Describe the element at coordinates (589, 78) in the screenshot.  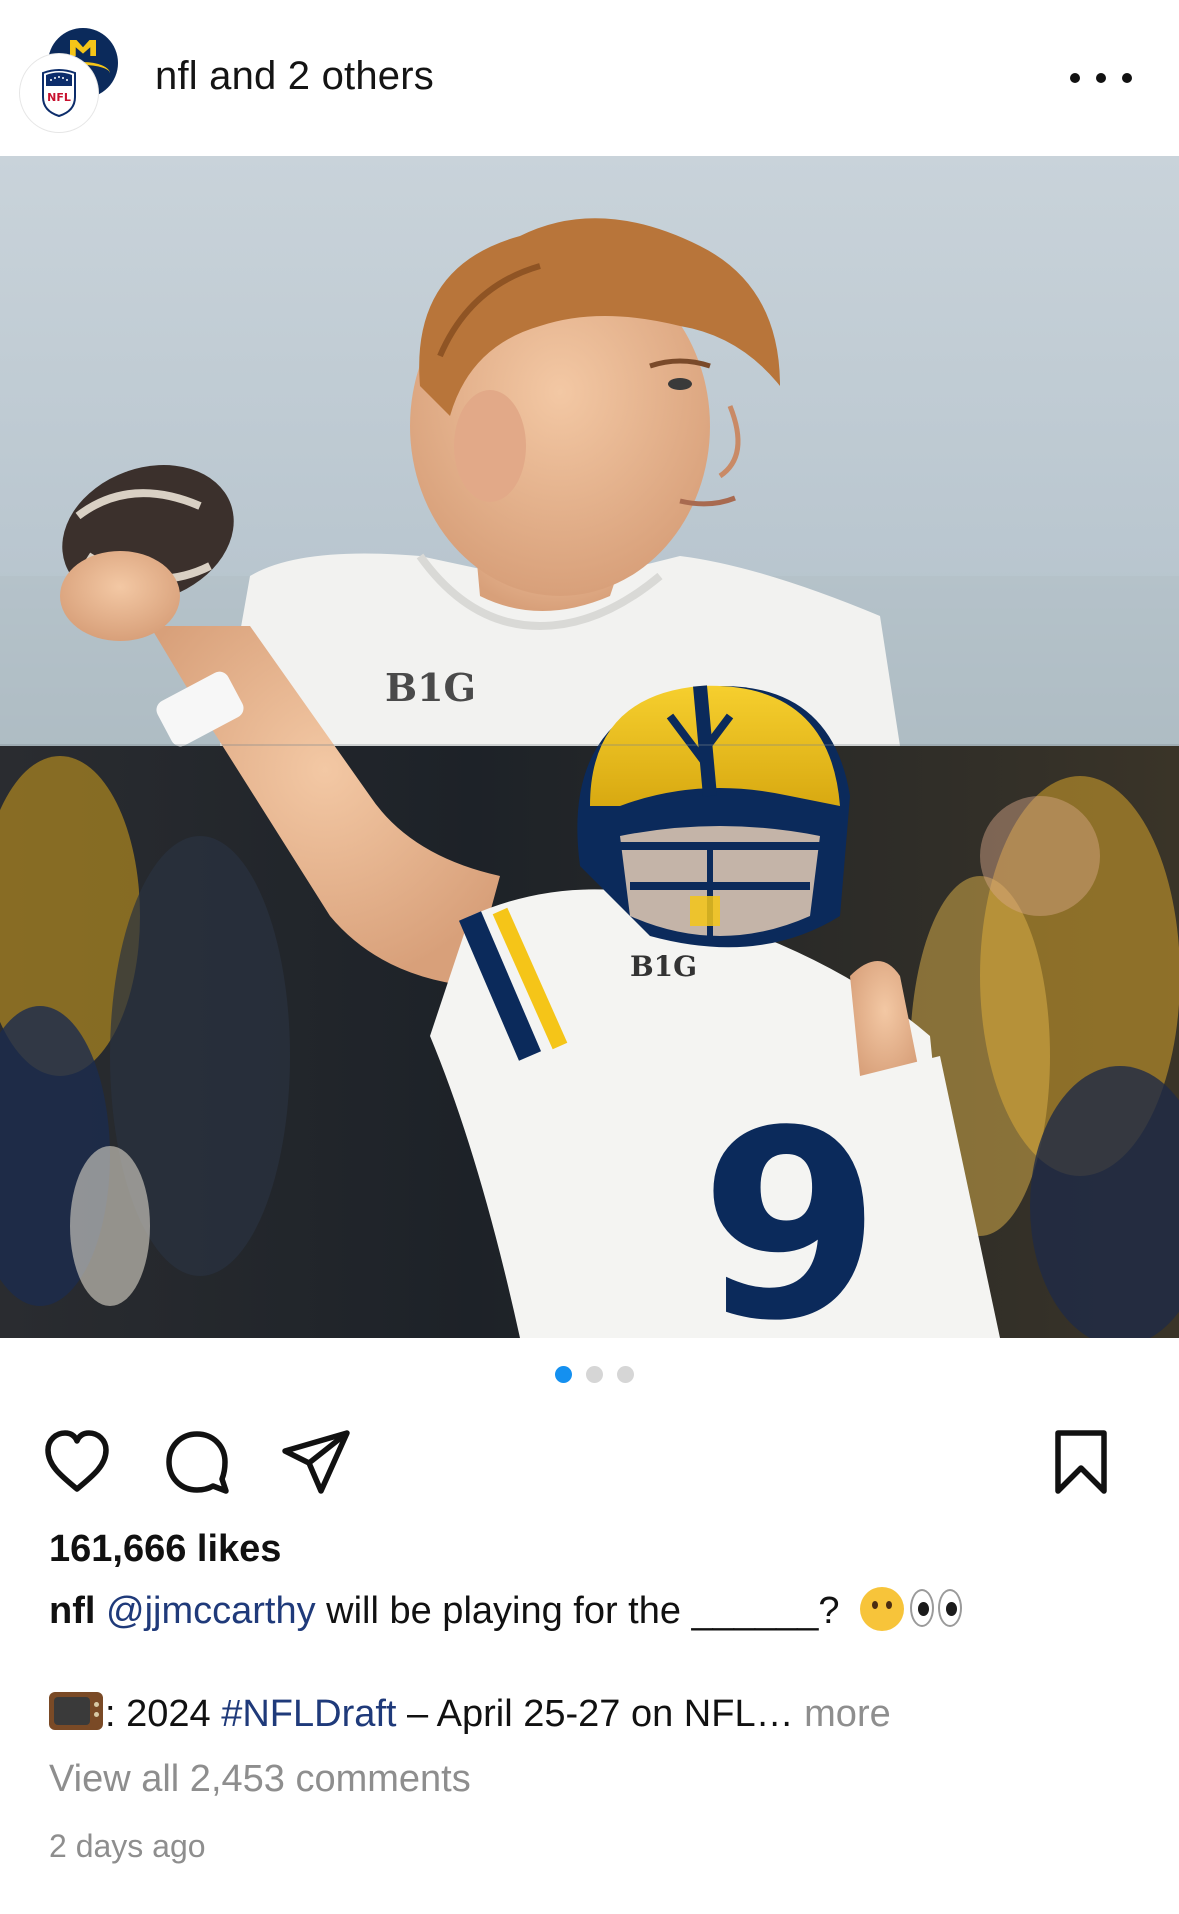
I see `post-header: NFL nfl and 2 others` at that location.